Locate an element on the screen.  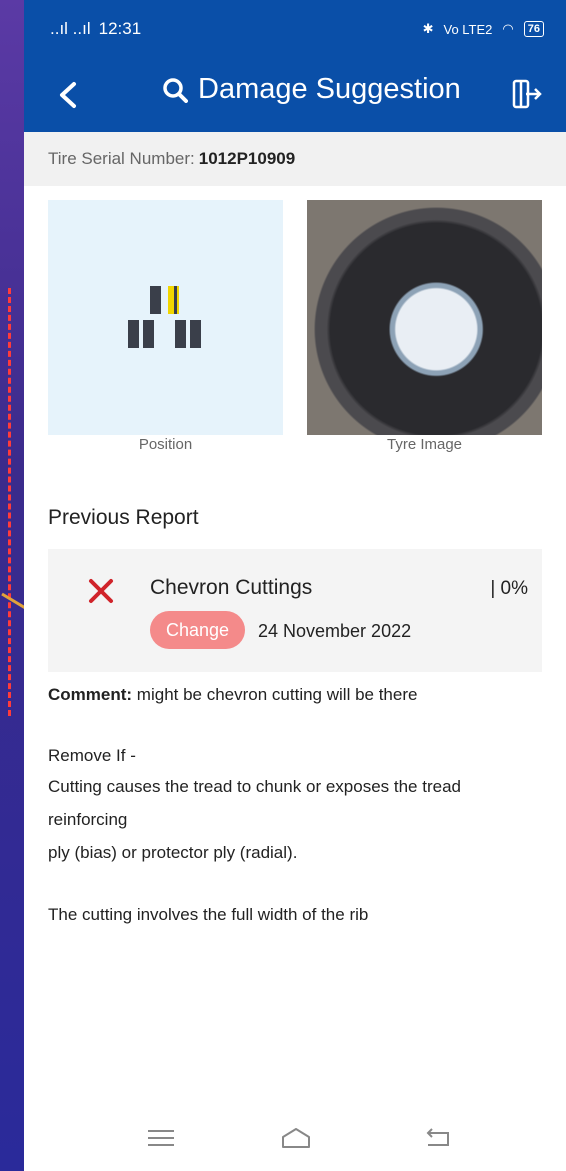
change-button: Change is located at coordinates (198, 630).